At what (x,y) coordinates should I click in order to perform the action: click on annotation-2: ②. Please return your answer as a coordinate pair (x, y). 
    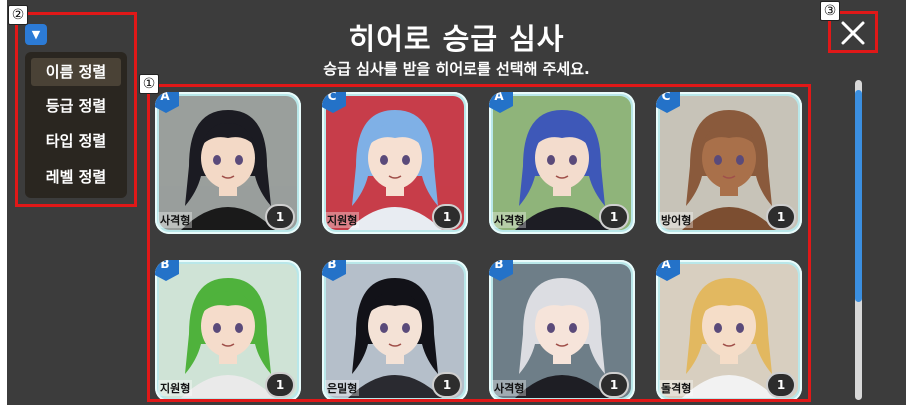
    Looking at the image, I should click on (18, 15).